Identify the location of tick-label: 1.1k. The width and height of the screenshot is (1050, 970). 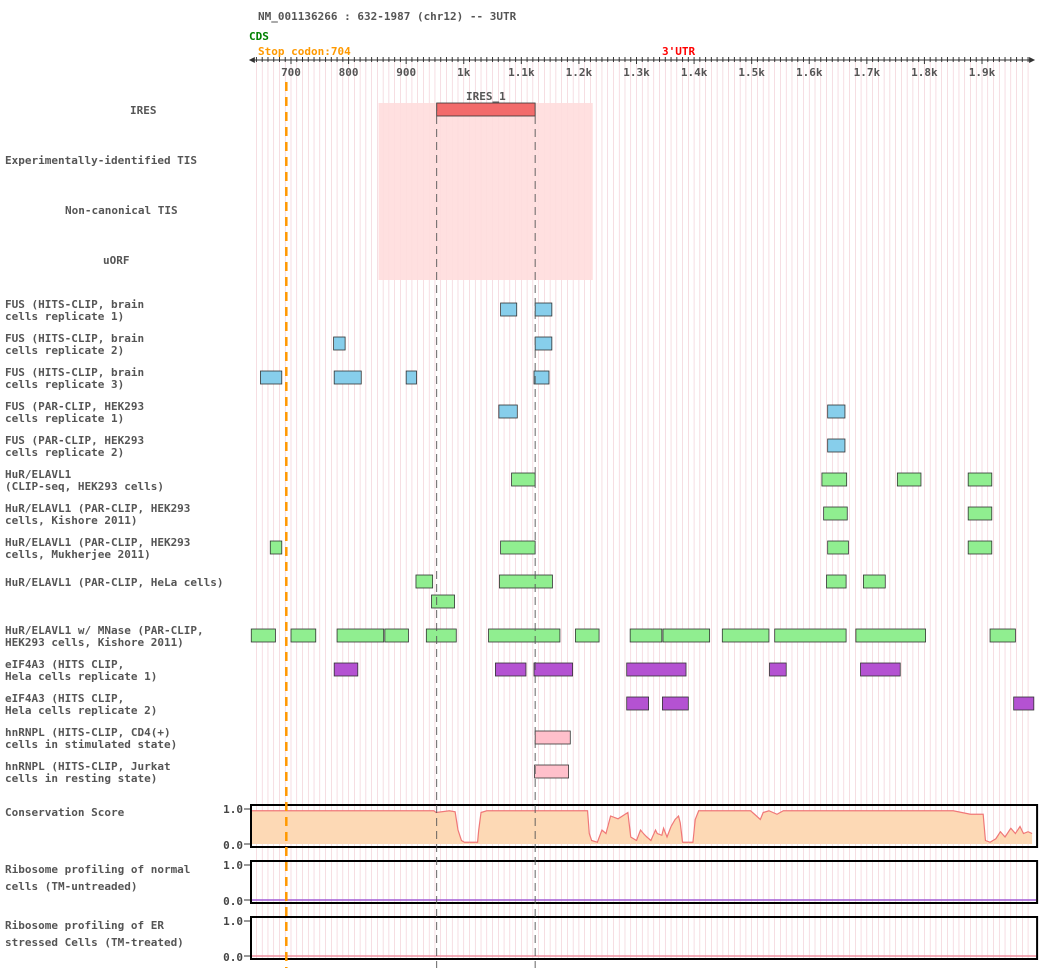
(521, 72).